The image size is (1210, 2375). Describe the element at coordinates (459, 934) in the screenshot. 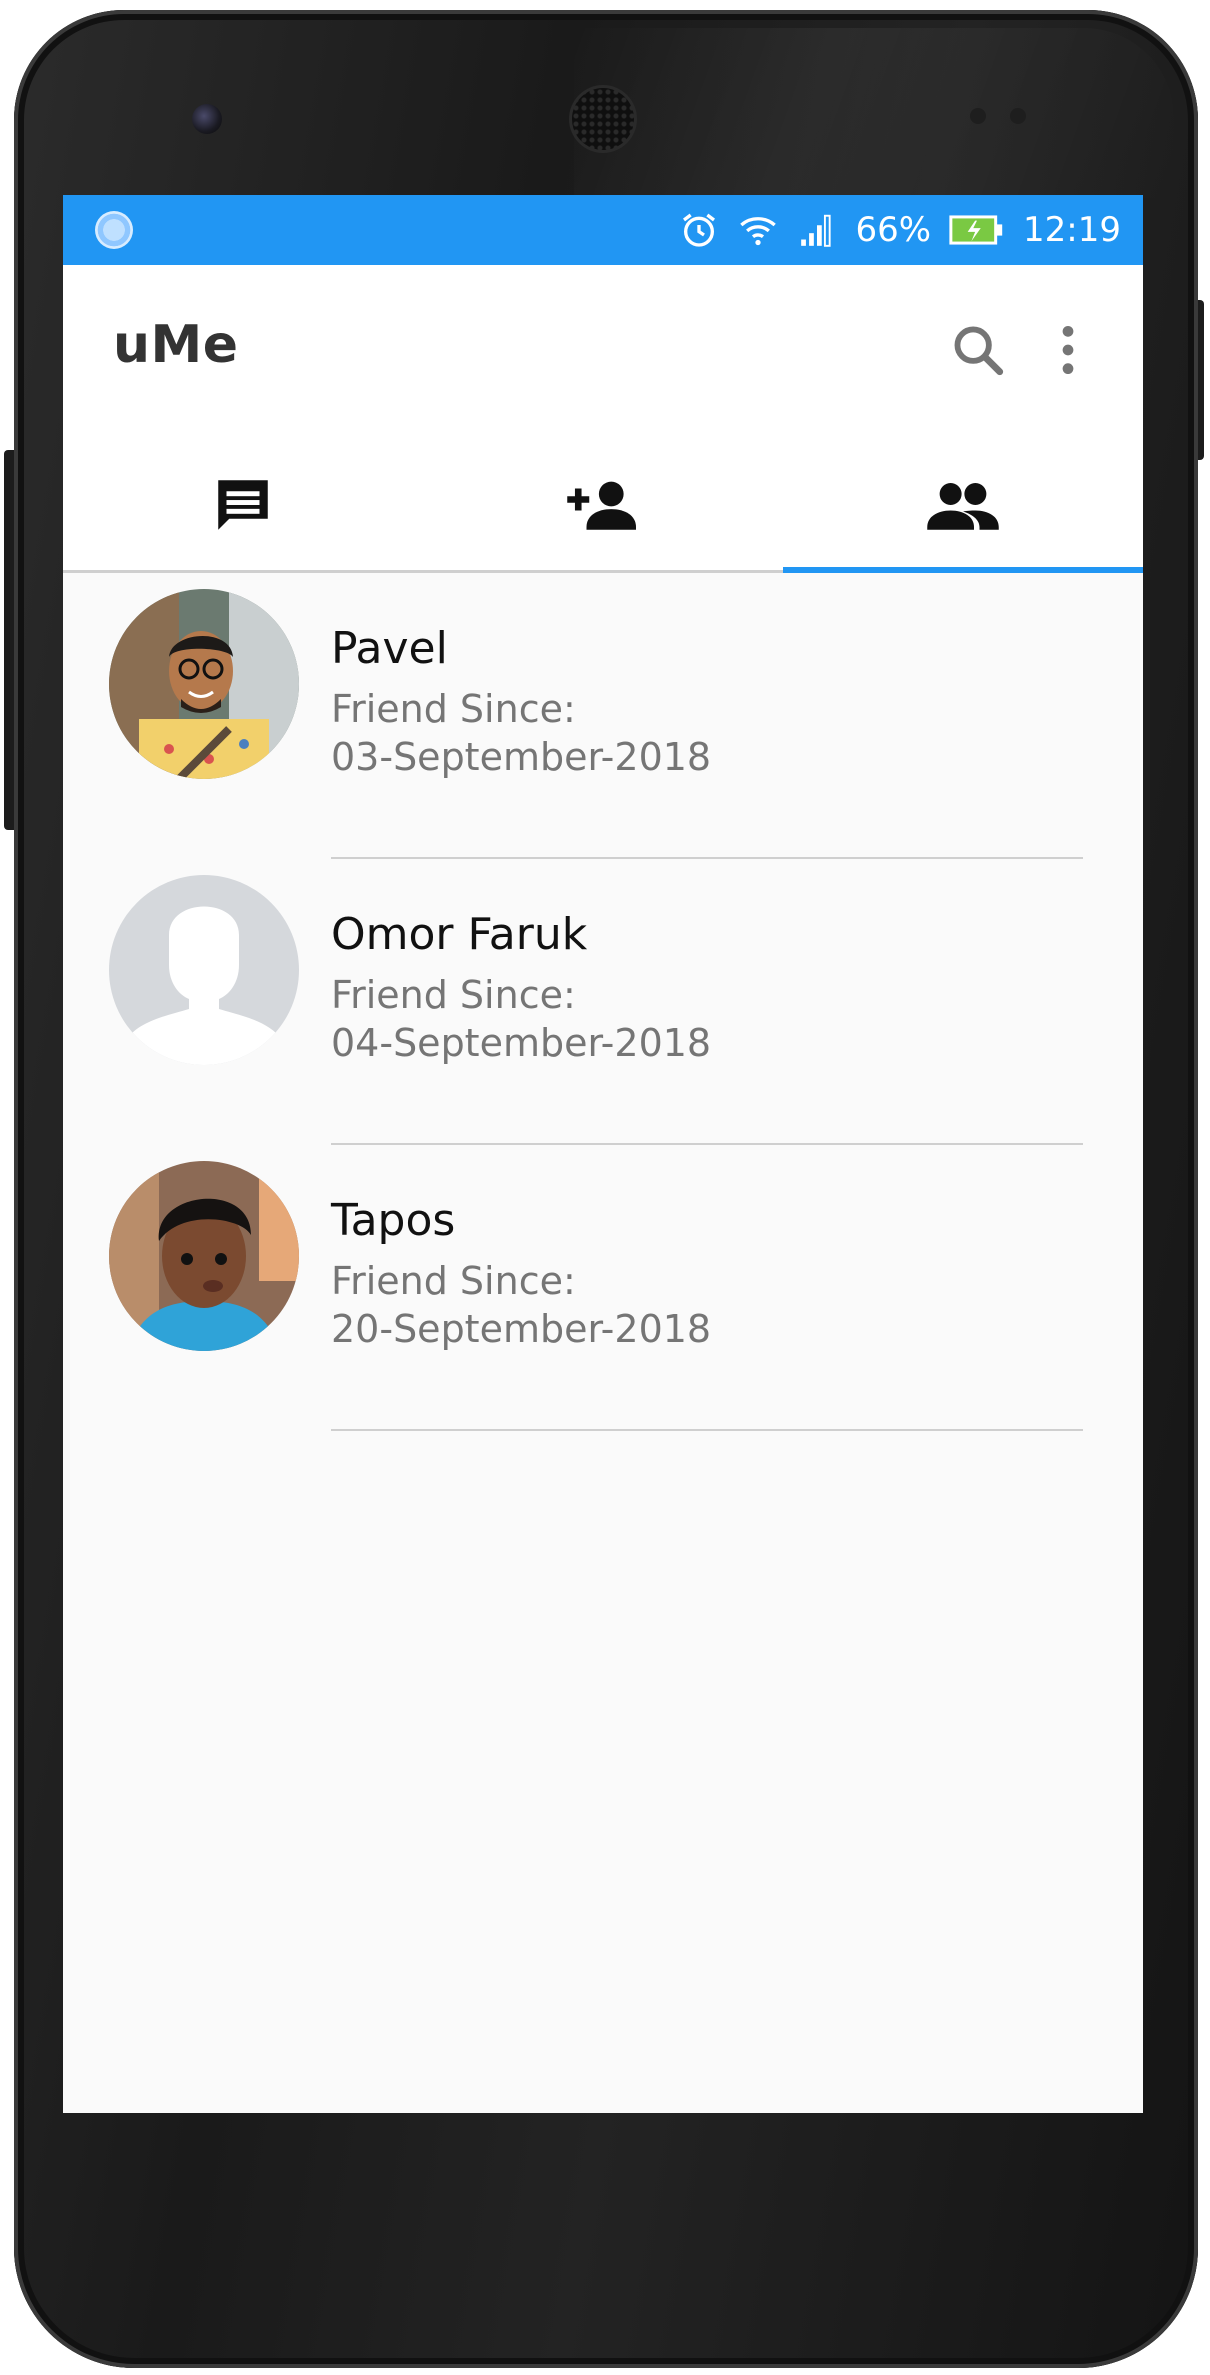

I see `friend-name: Omor Faruk` at that location.